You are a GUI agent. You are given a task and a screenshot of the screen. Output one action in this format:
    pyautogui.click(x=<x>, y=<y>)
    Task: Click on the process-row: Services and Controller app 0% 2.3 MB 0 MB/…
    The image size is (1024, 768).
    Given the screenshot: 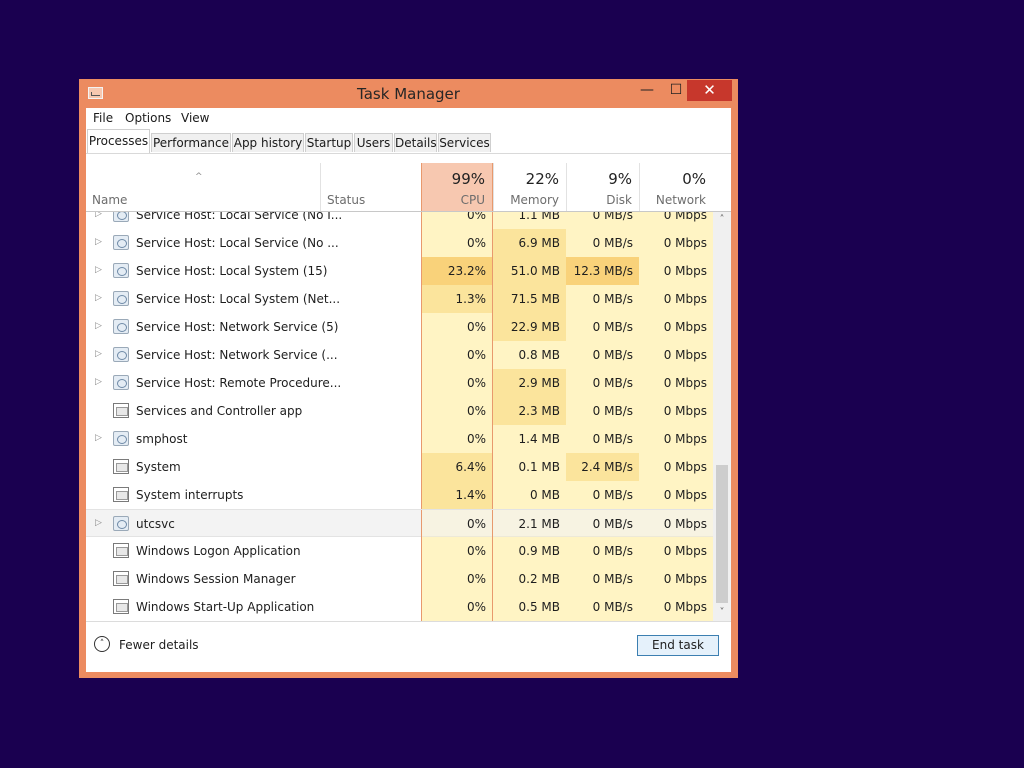 What is the action you would take?
    pyautogui.click(x=399, y=411)
    